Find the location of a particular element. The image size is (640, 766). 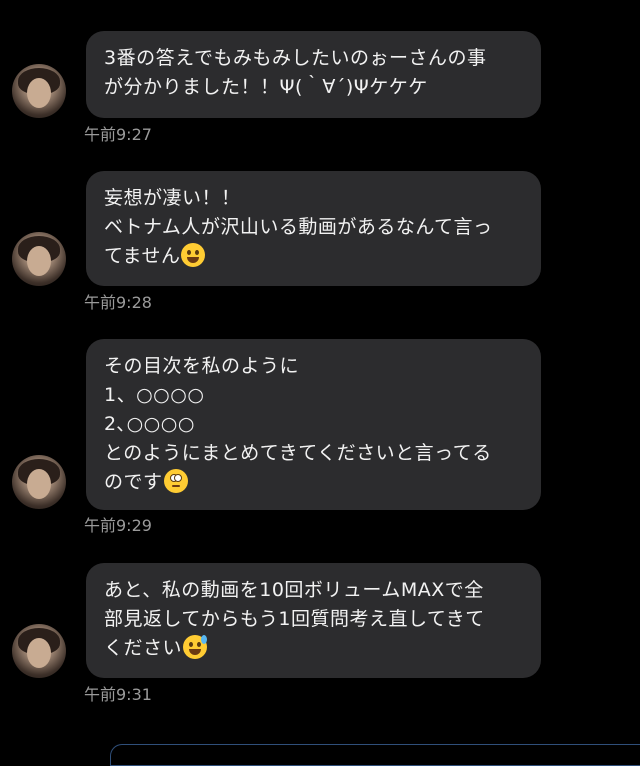

message-bubble: 3番の答えでもみもみしたいのぉーさんの事 が分かりました！！Ψ(｀∀´)Ψケケケ is located at coordinates (313, 74).